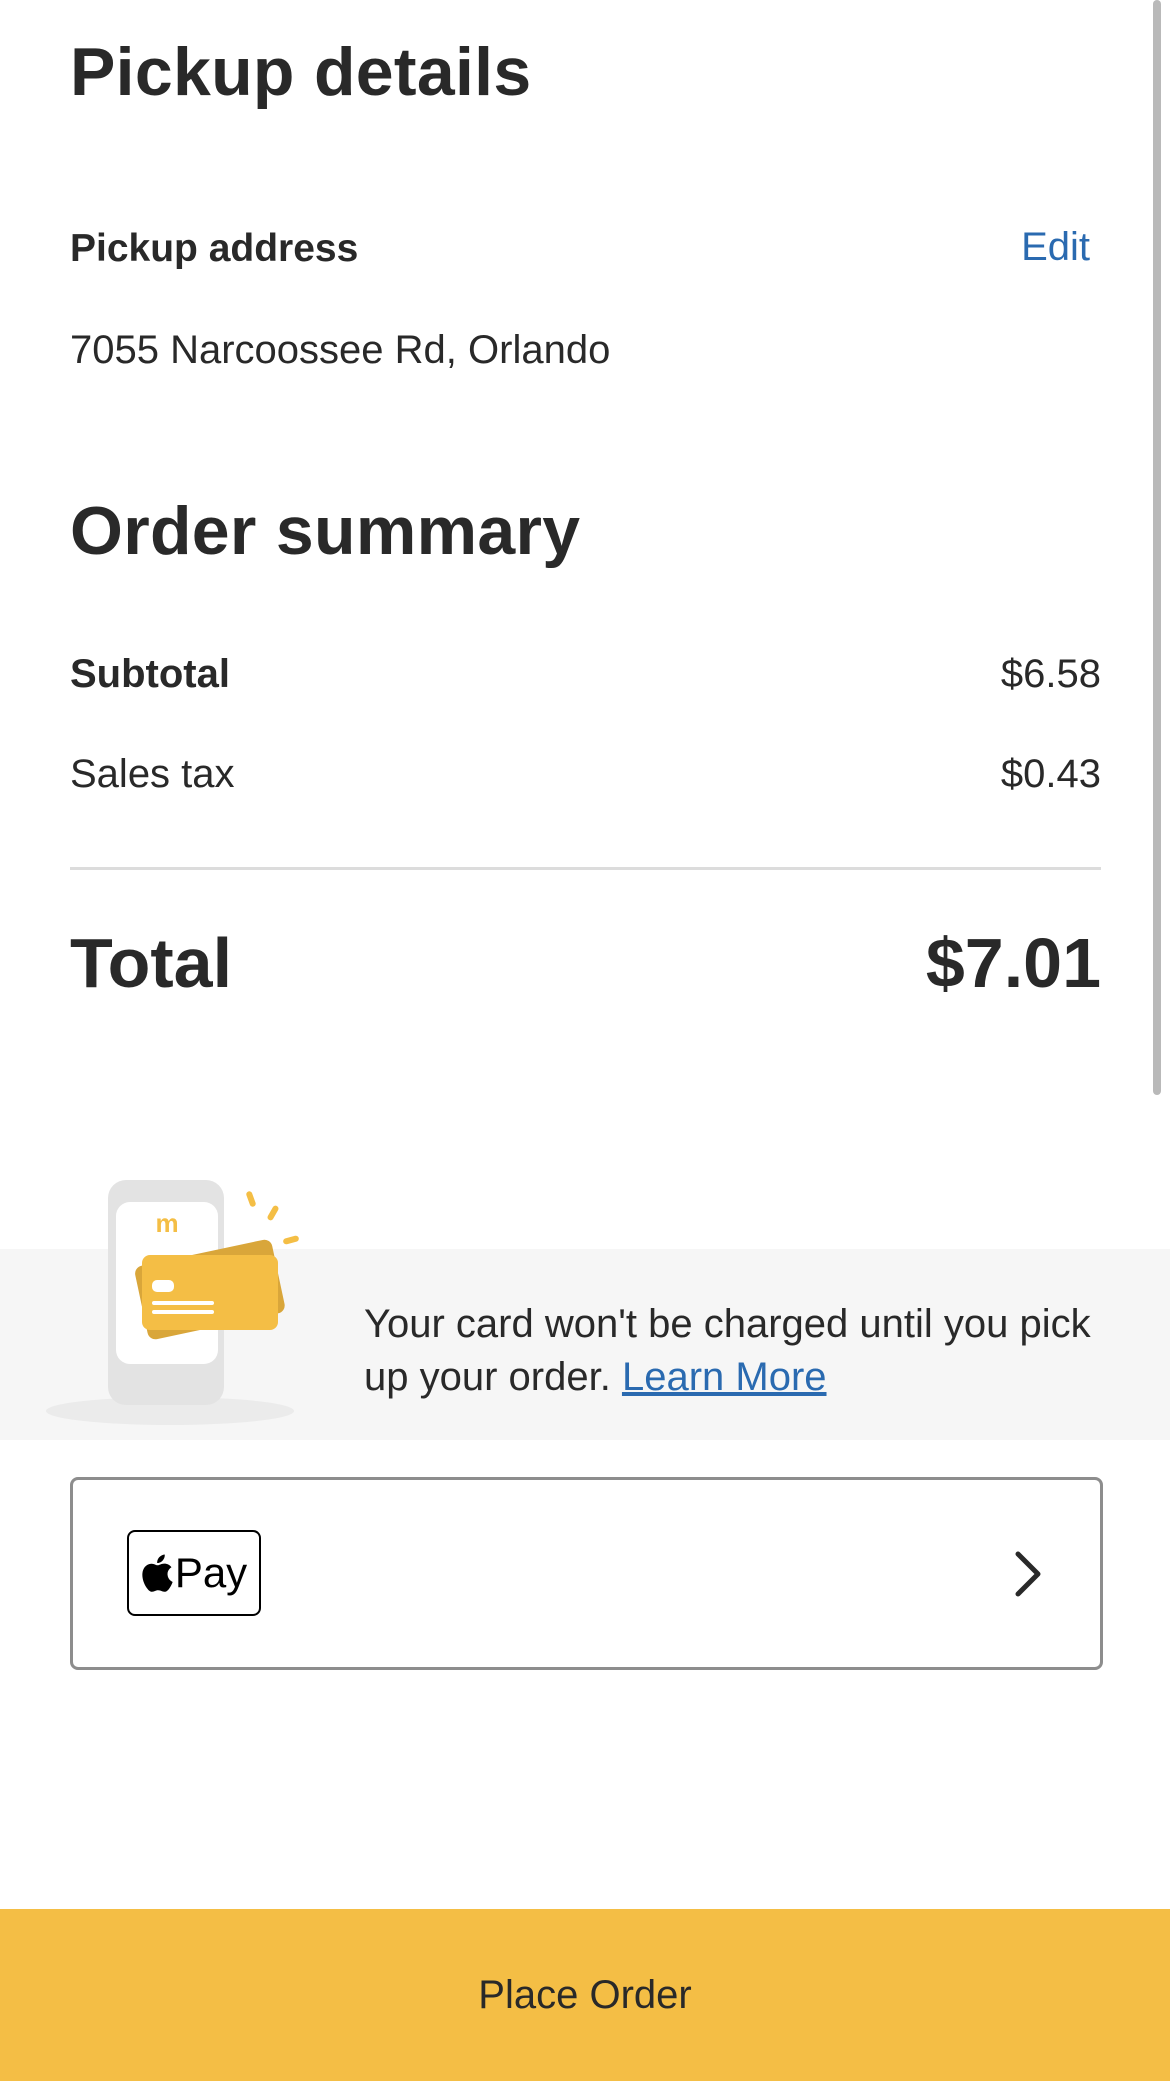 This screenshot has width=1170, height=2081. Describe the element at coordinates (150, 674) in the screenshot. I see `subtotal-label: Subtotal` at that location.